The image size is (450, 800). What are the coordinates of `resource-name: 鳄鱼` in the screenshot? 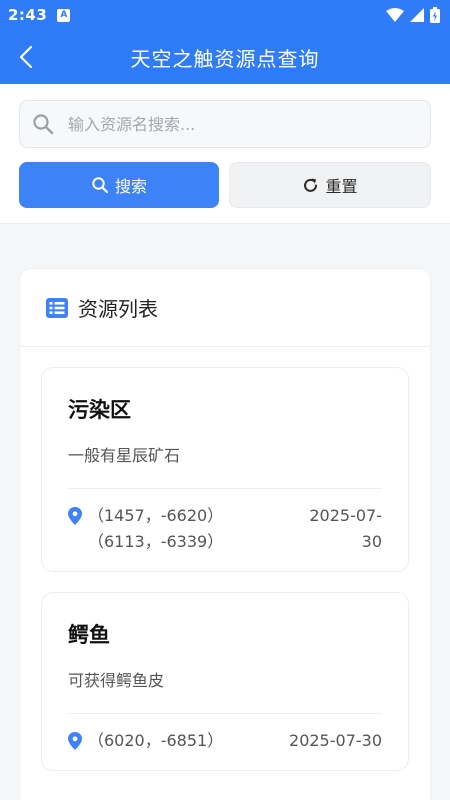 It's located at (89, 635).